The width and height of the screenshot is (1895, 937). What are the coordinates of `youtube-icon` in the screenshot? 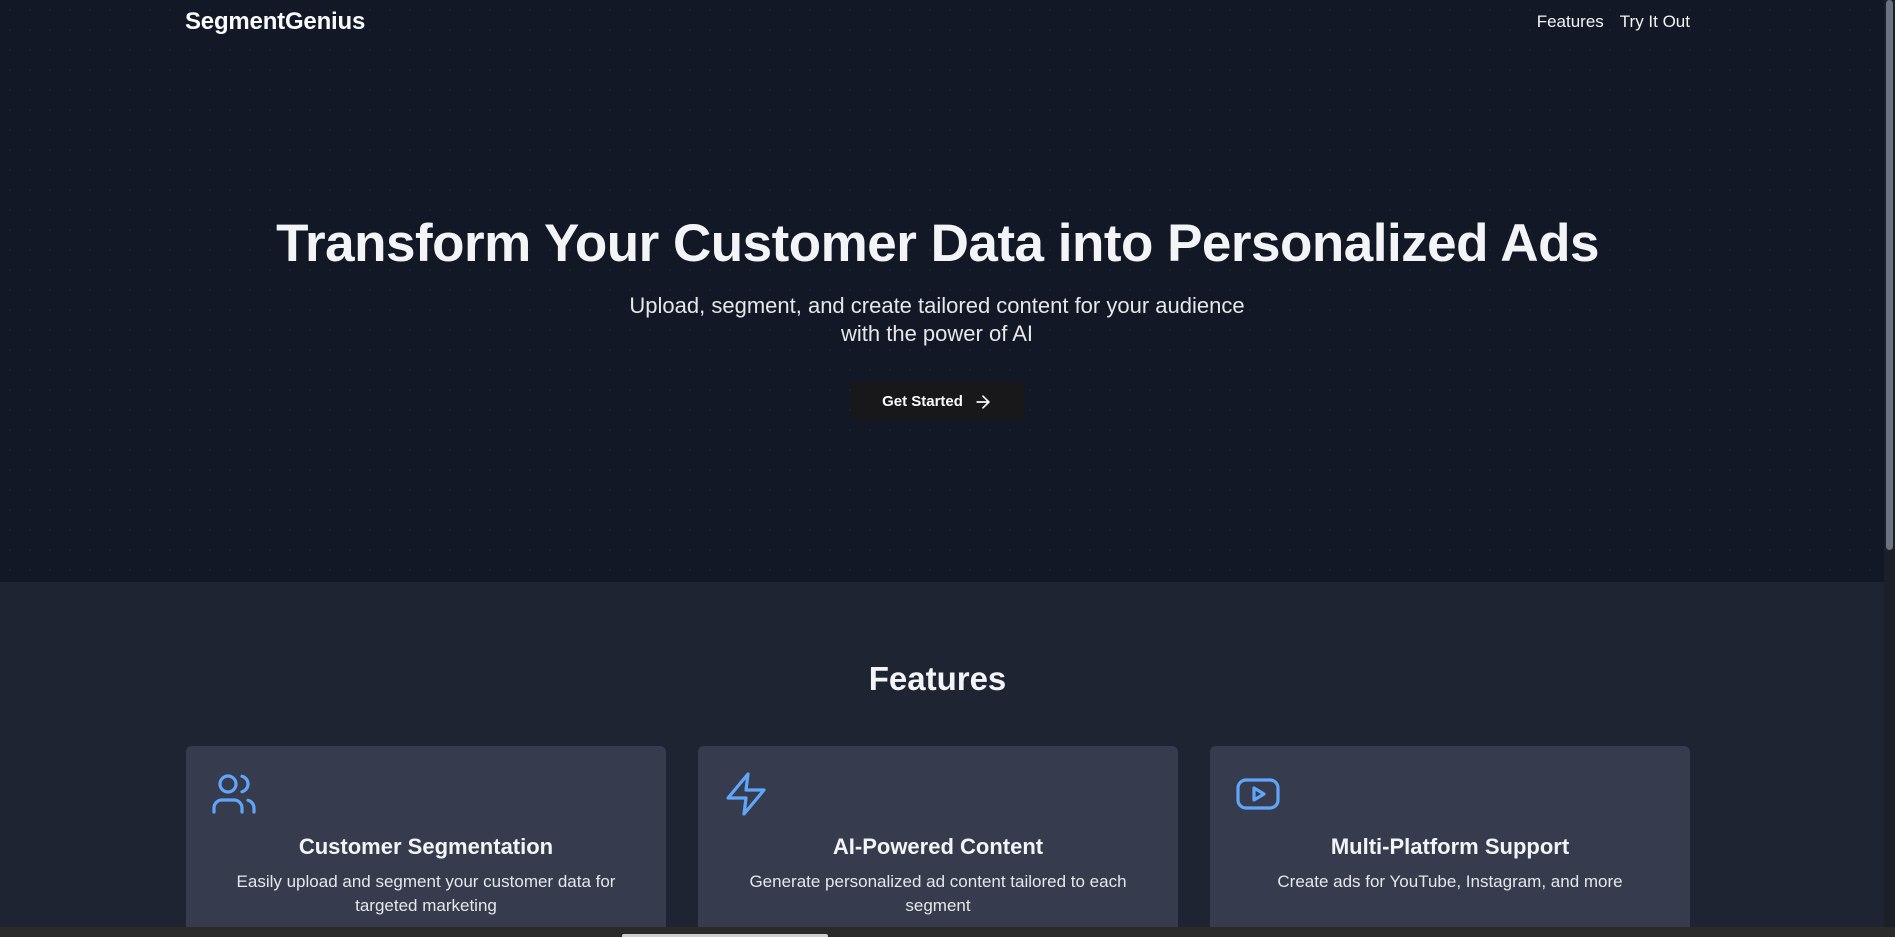 It's located at (1258, 794).